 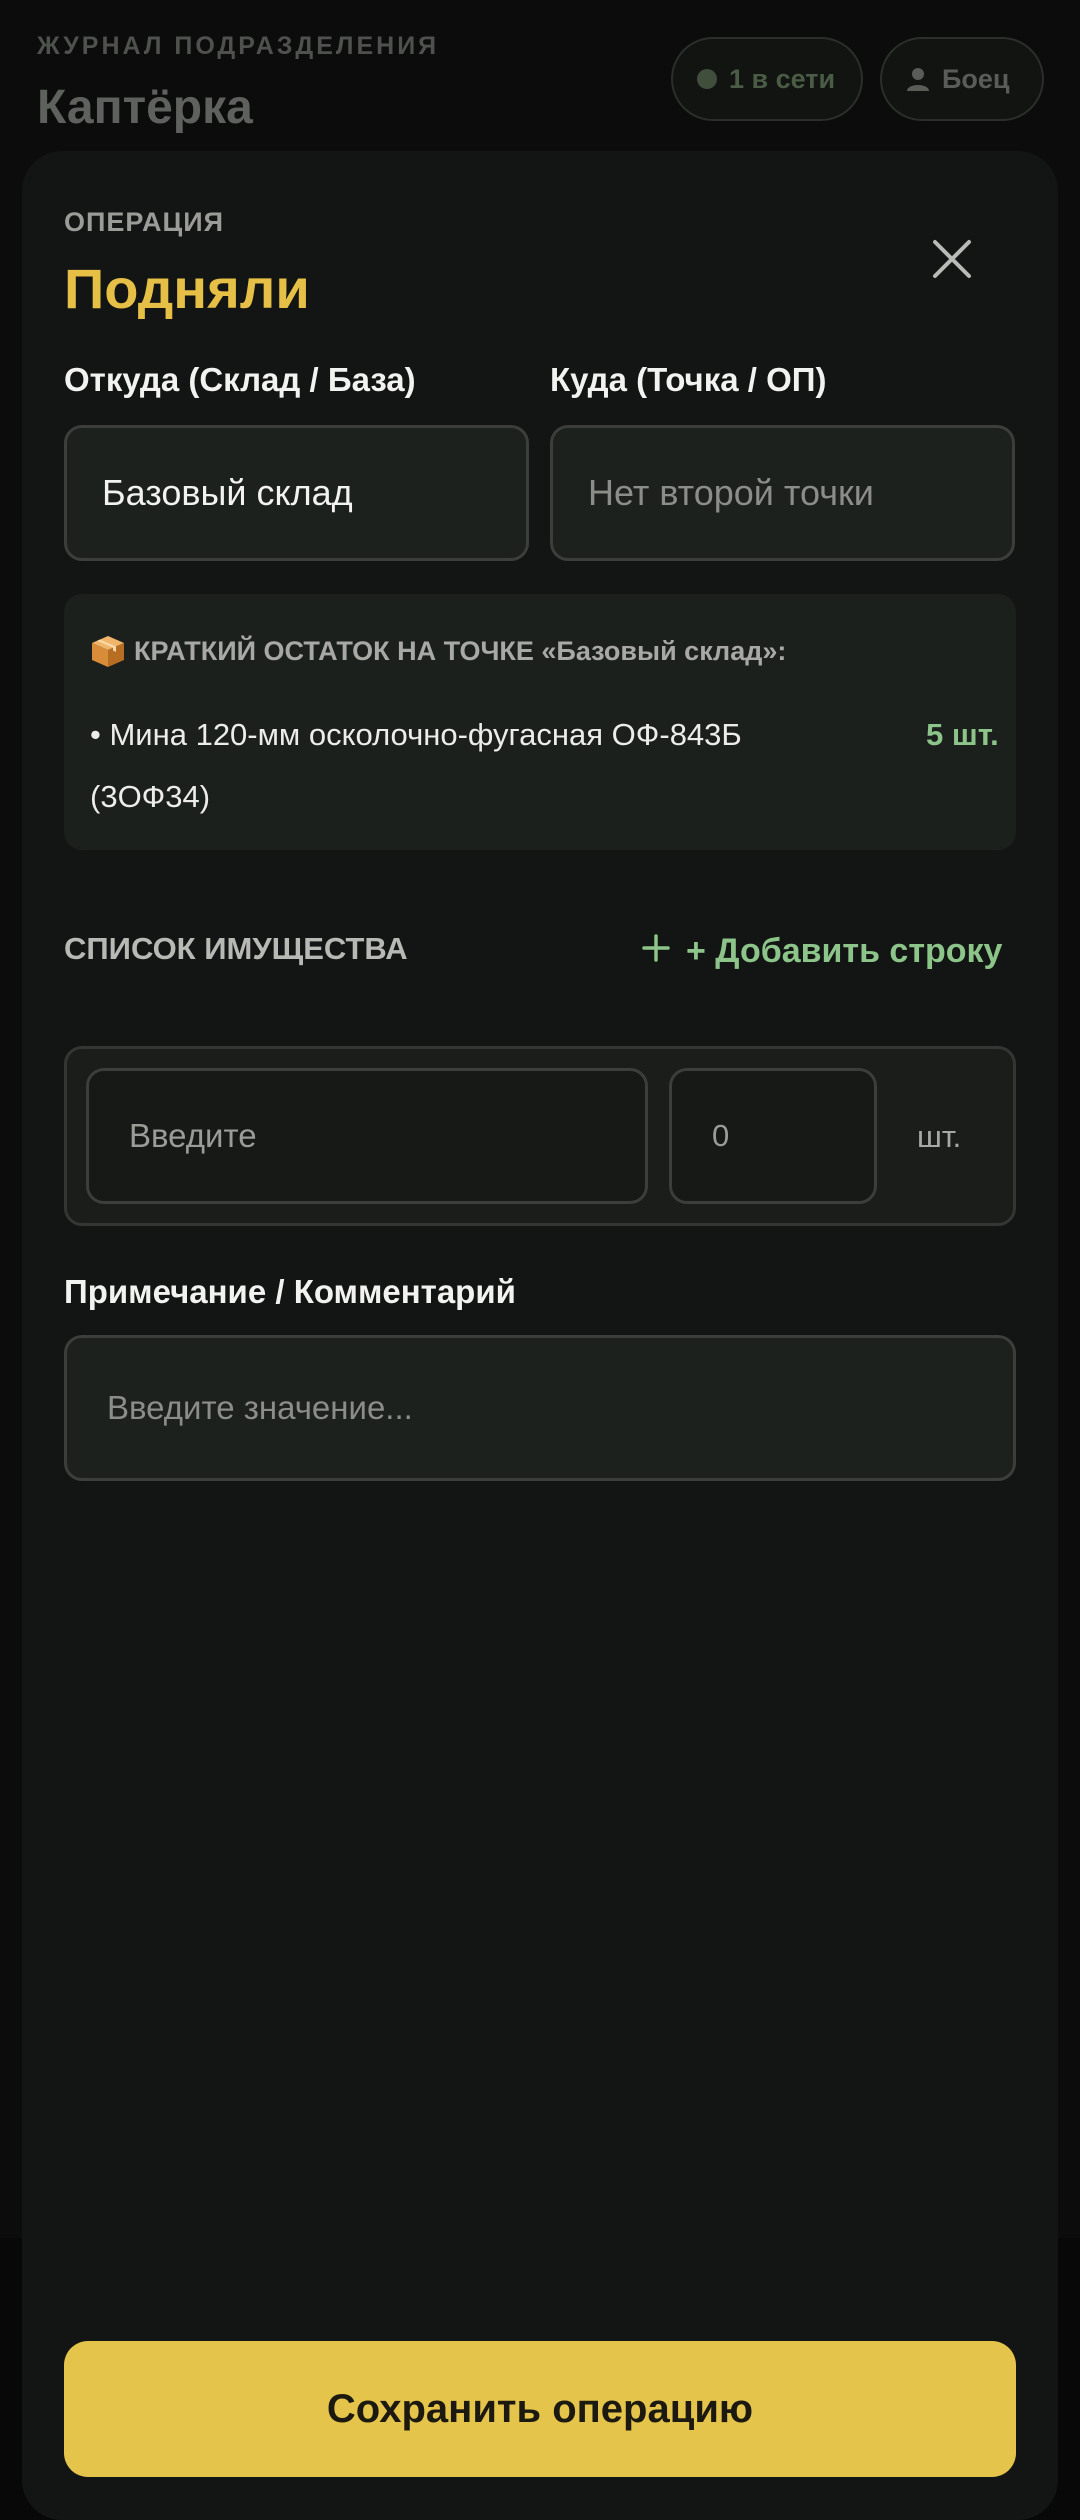 I want to click on stock-item-qty: 5 шт., so click(x=962, y=734).